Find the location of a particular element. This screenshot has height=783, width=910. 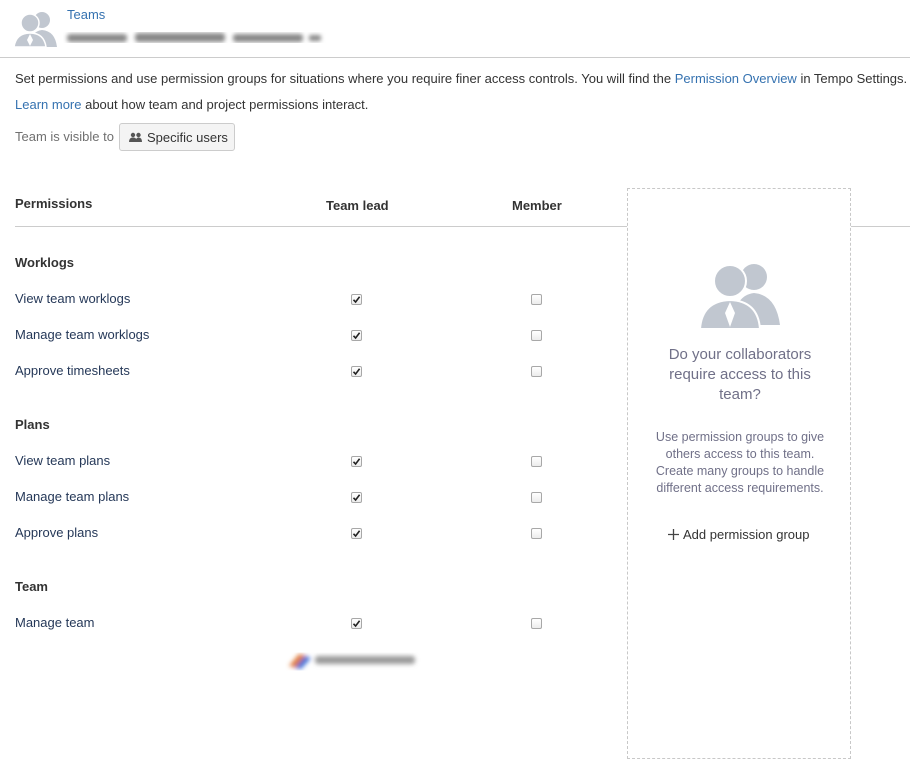

team-avatar-icon is located at coordinates (35, 29).